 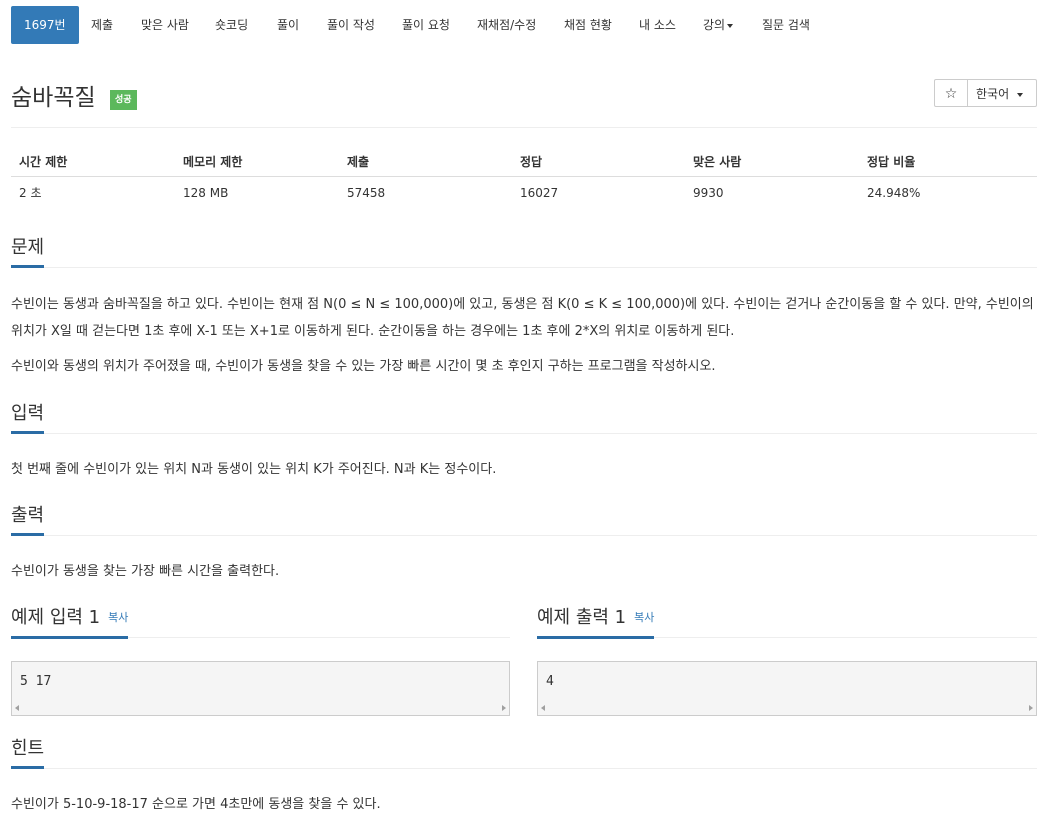 I want to click on header-memory-limit: 메모리 제한, so click(x=257, y=161).